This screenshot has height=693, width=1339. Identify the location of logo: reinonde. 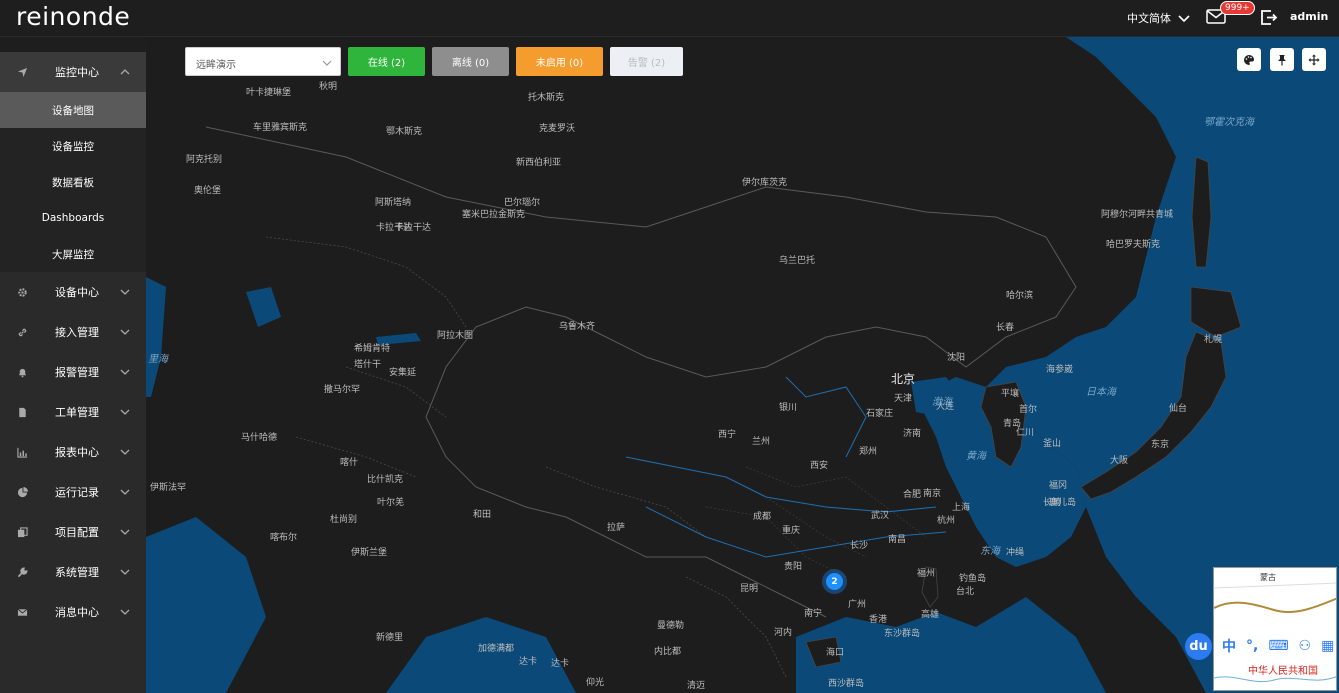
(73, 16).